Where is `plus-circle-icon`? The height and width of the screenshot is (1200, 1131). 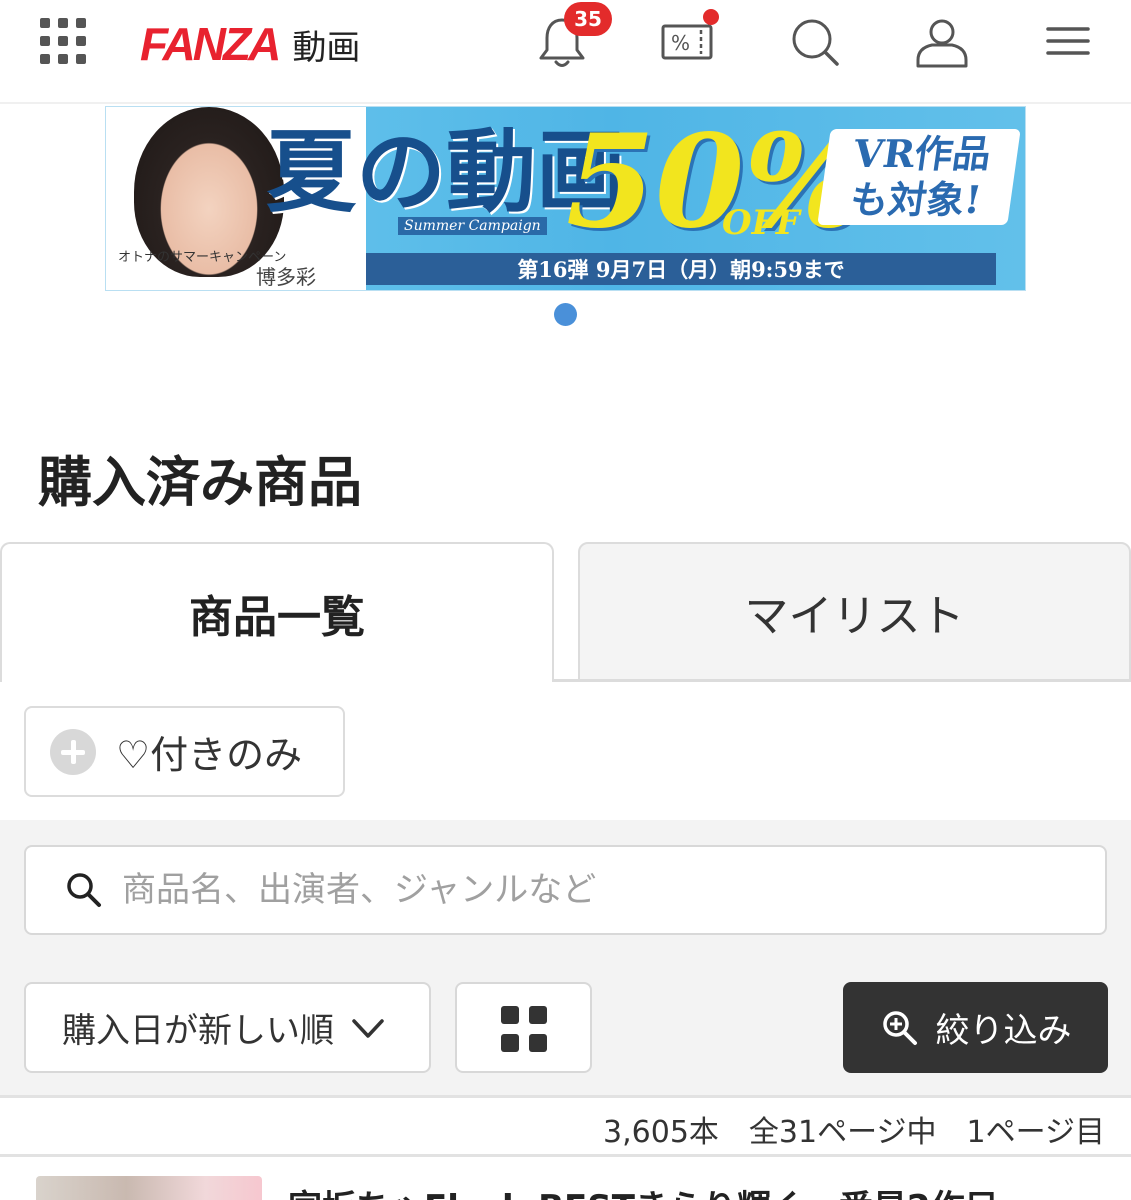
plus-circle-icon is located at coordinates (73, 751).